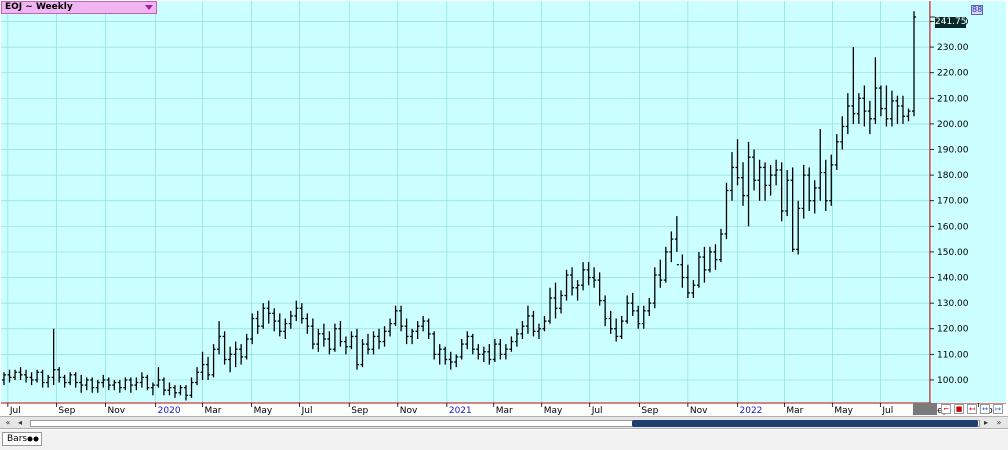 This screenshot has height=450, width=1008. Describe the element at coordinates (953, 99) in the screenshot. I see `price-tick-label: 210.00` at that location.